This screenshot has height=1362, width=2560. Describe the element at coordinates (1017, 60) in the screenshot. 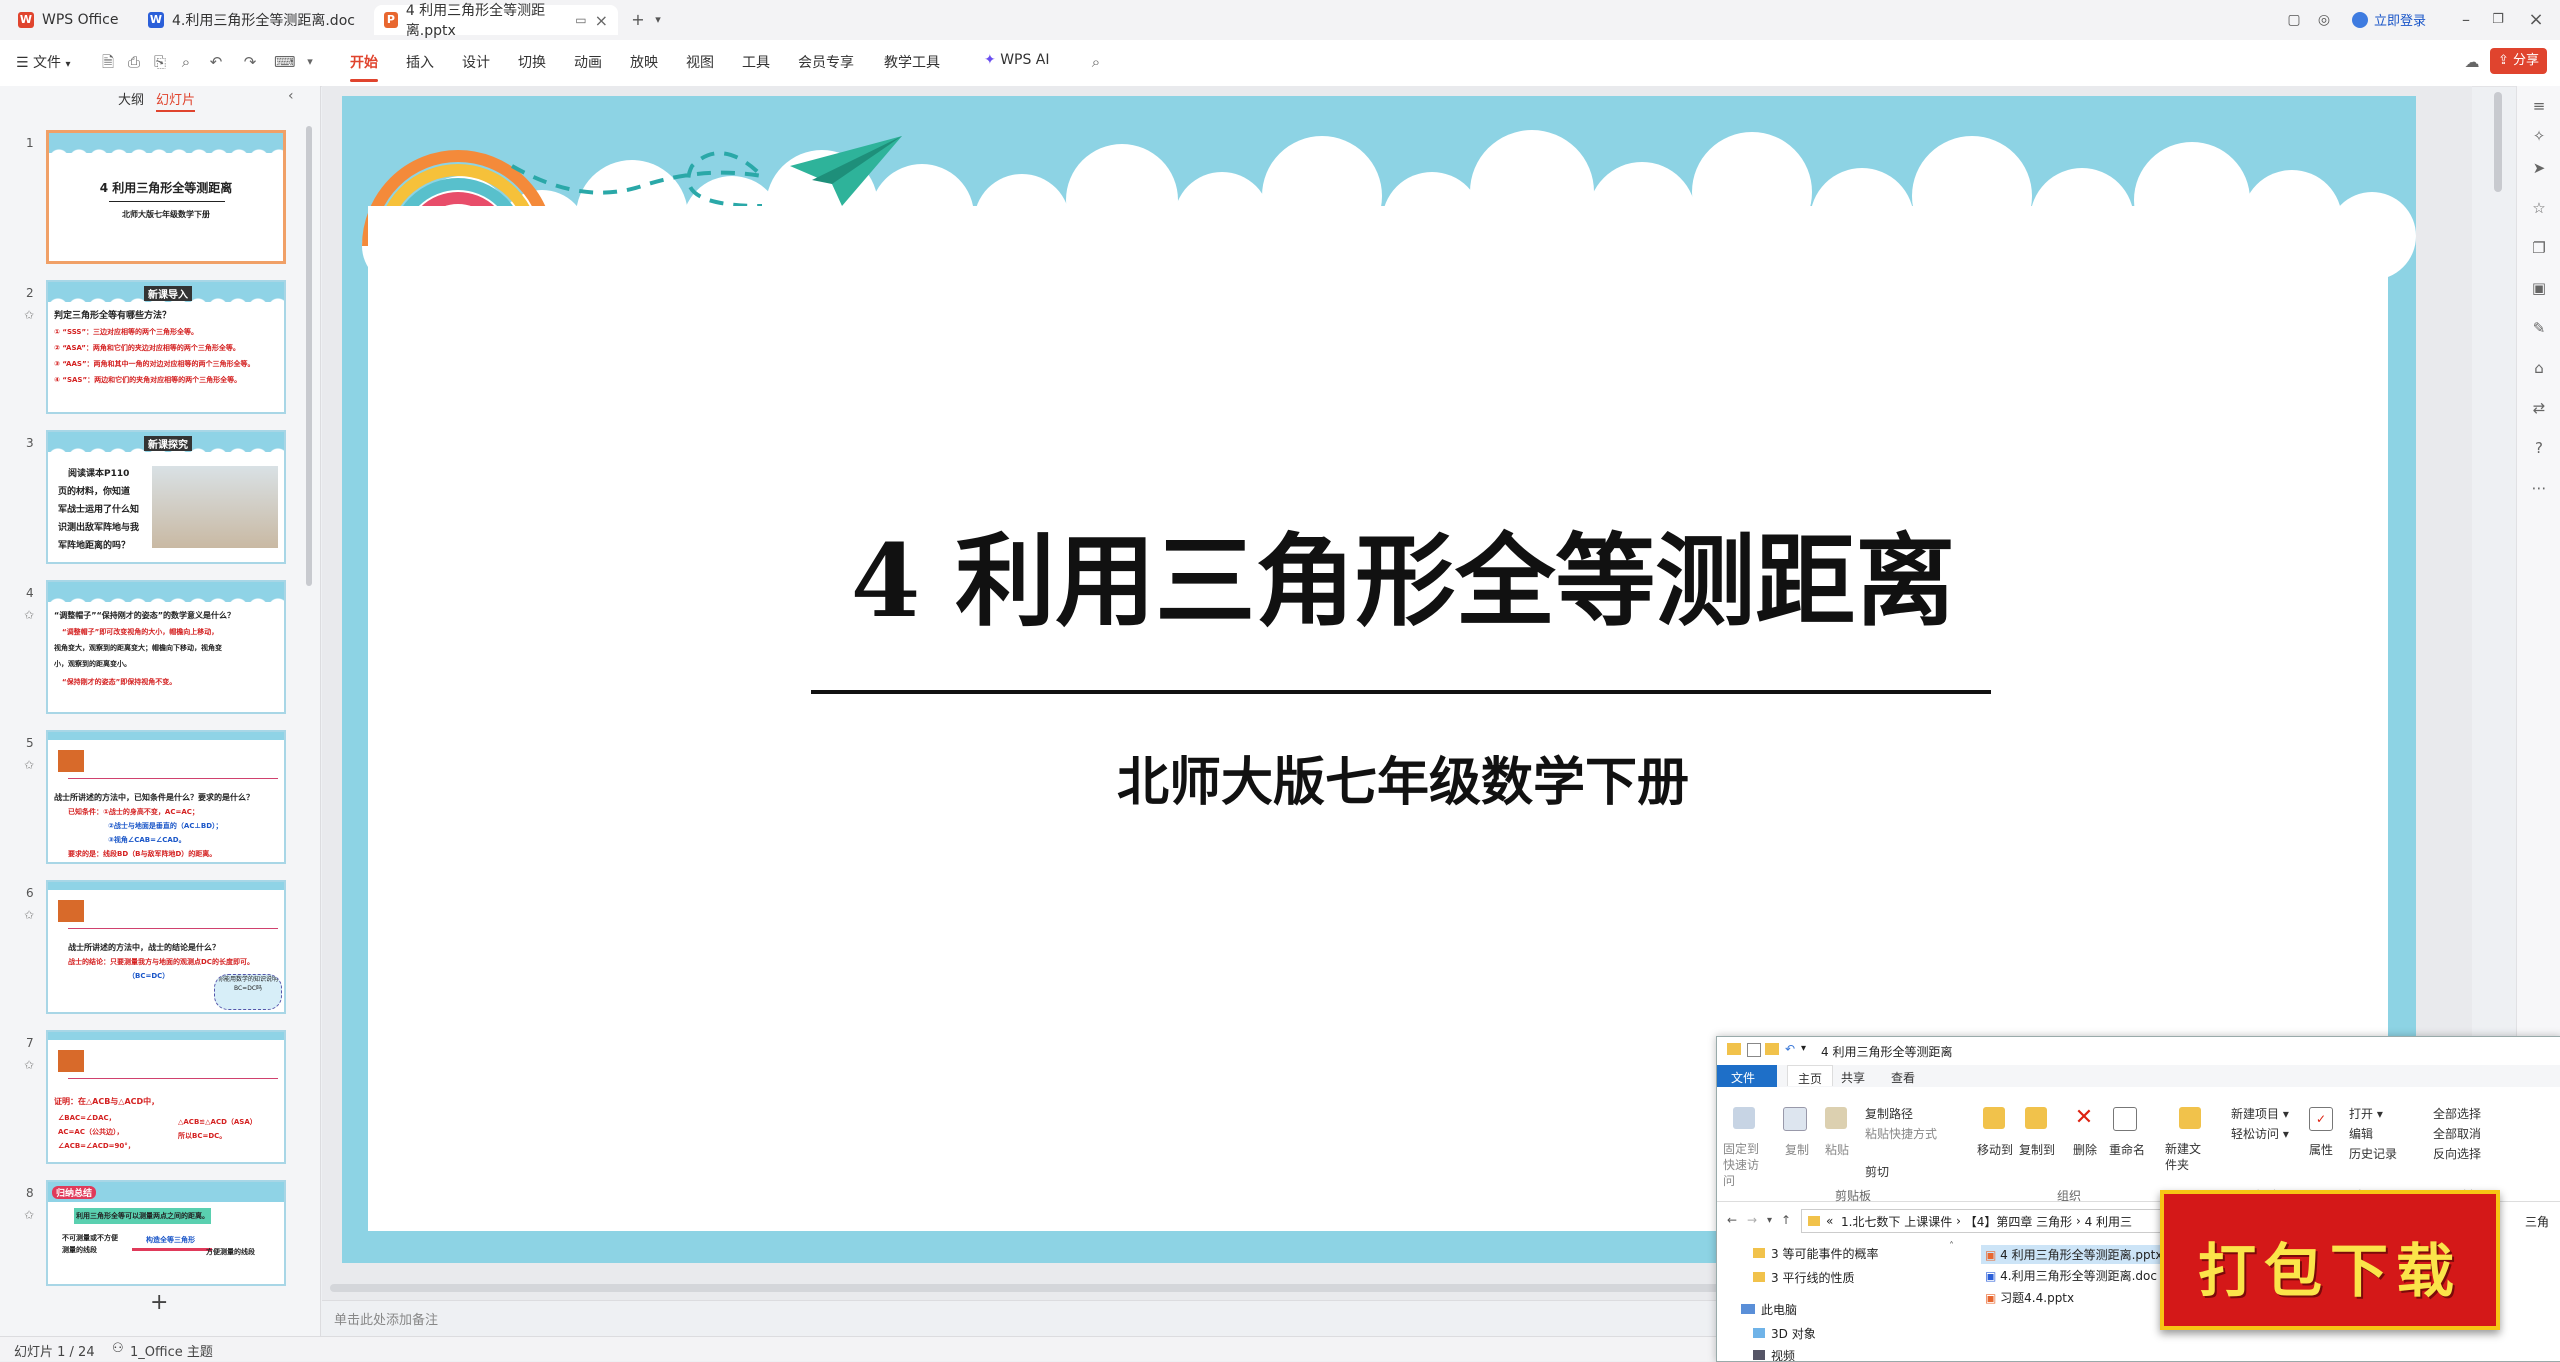

I see `wps-ai-button: ✦ WPS AI` at that location.